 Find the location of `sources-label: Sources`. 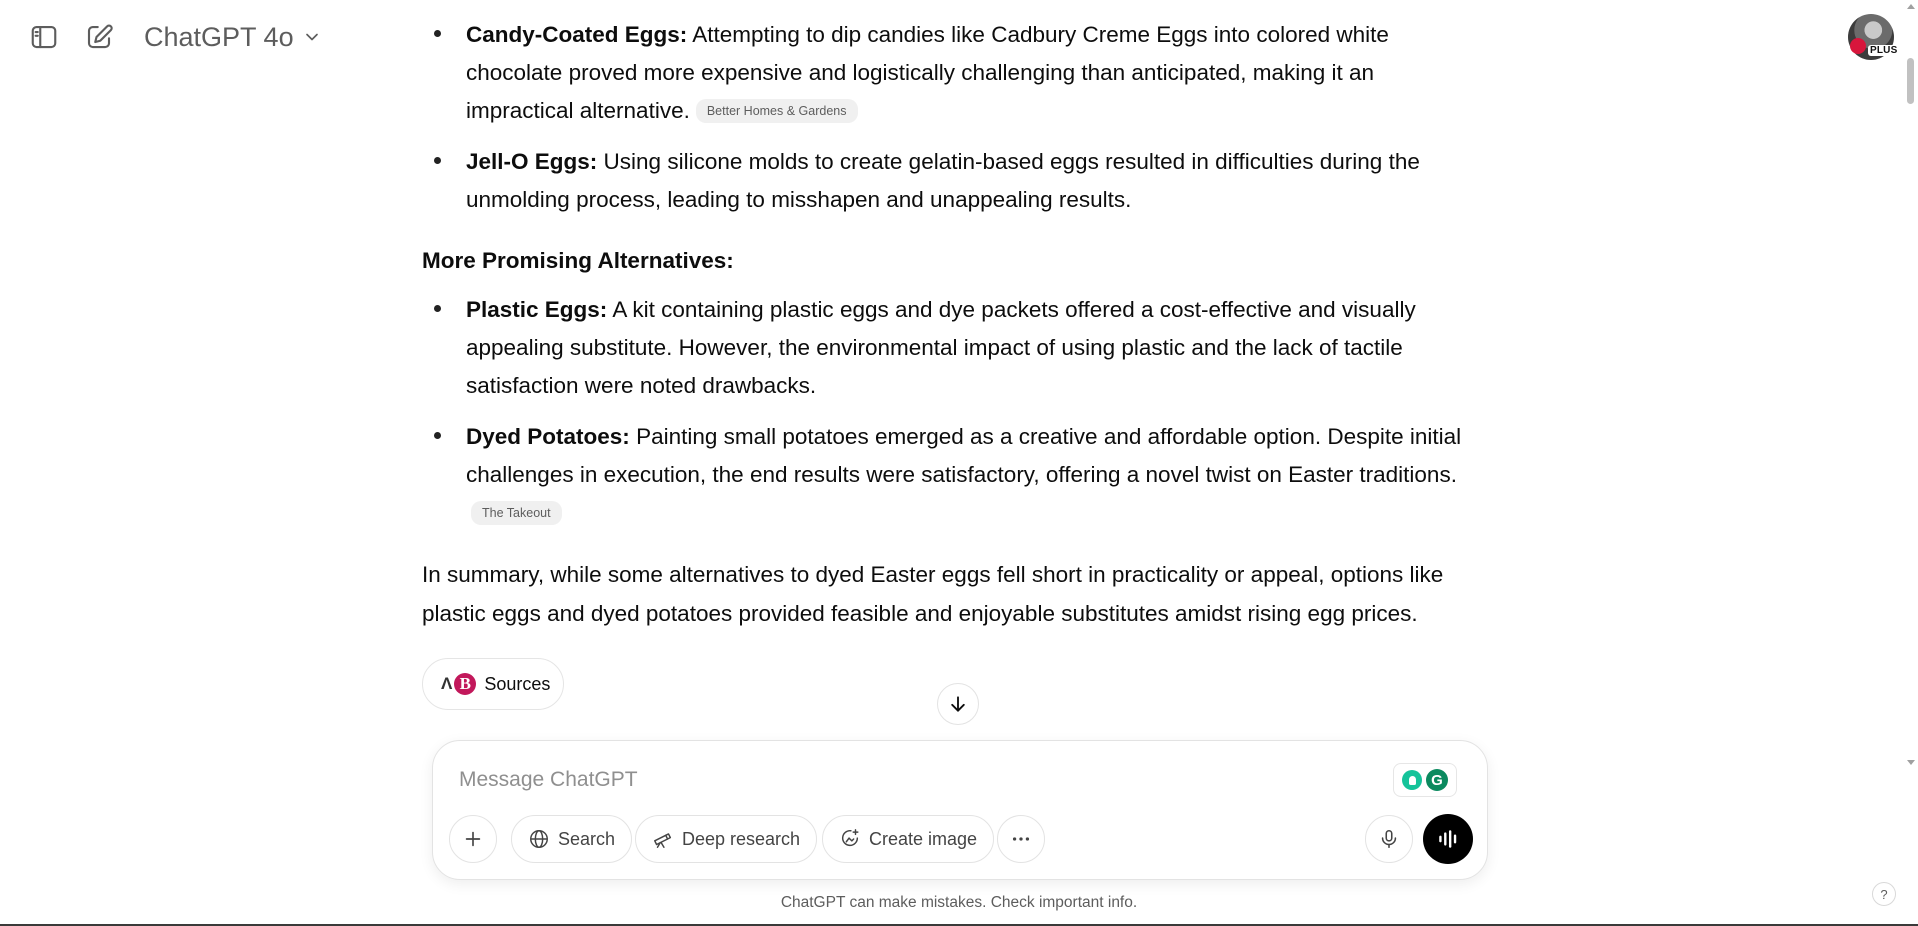

sources-label: Sources is located at coordinates (517, 683).